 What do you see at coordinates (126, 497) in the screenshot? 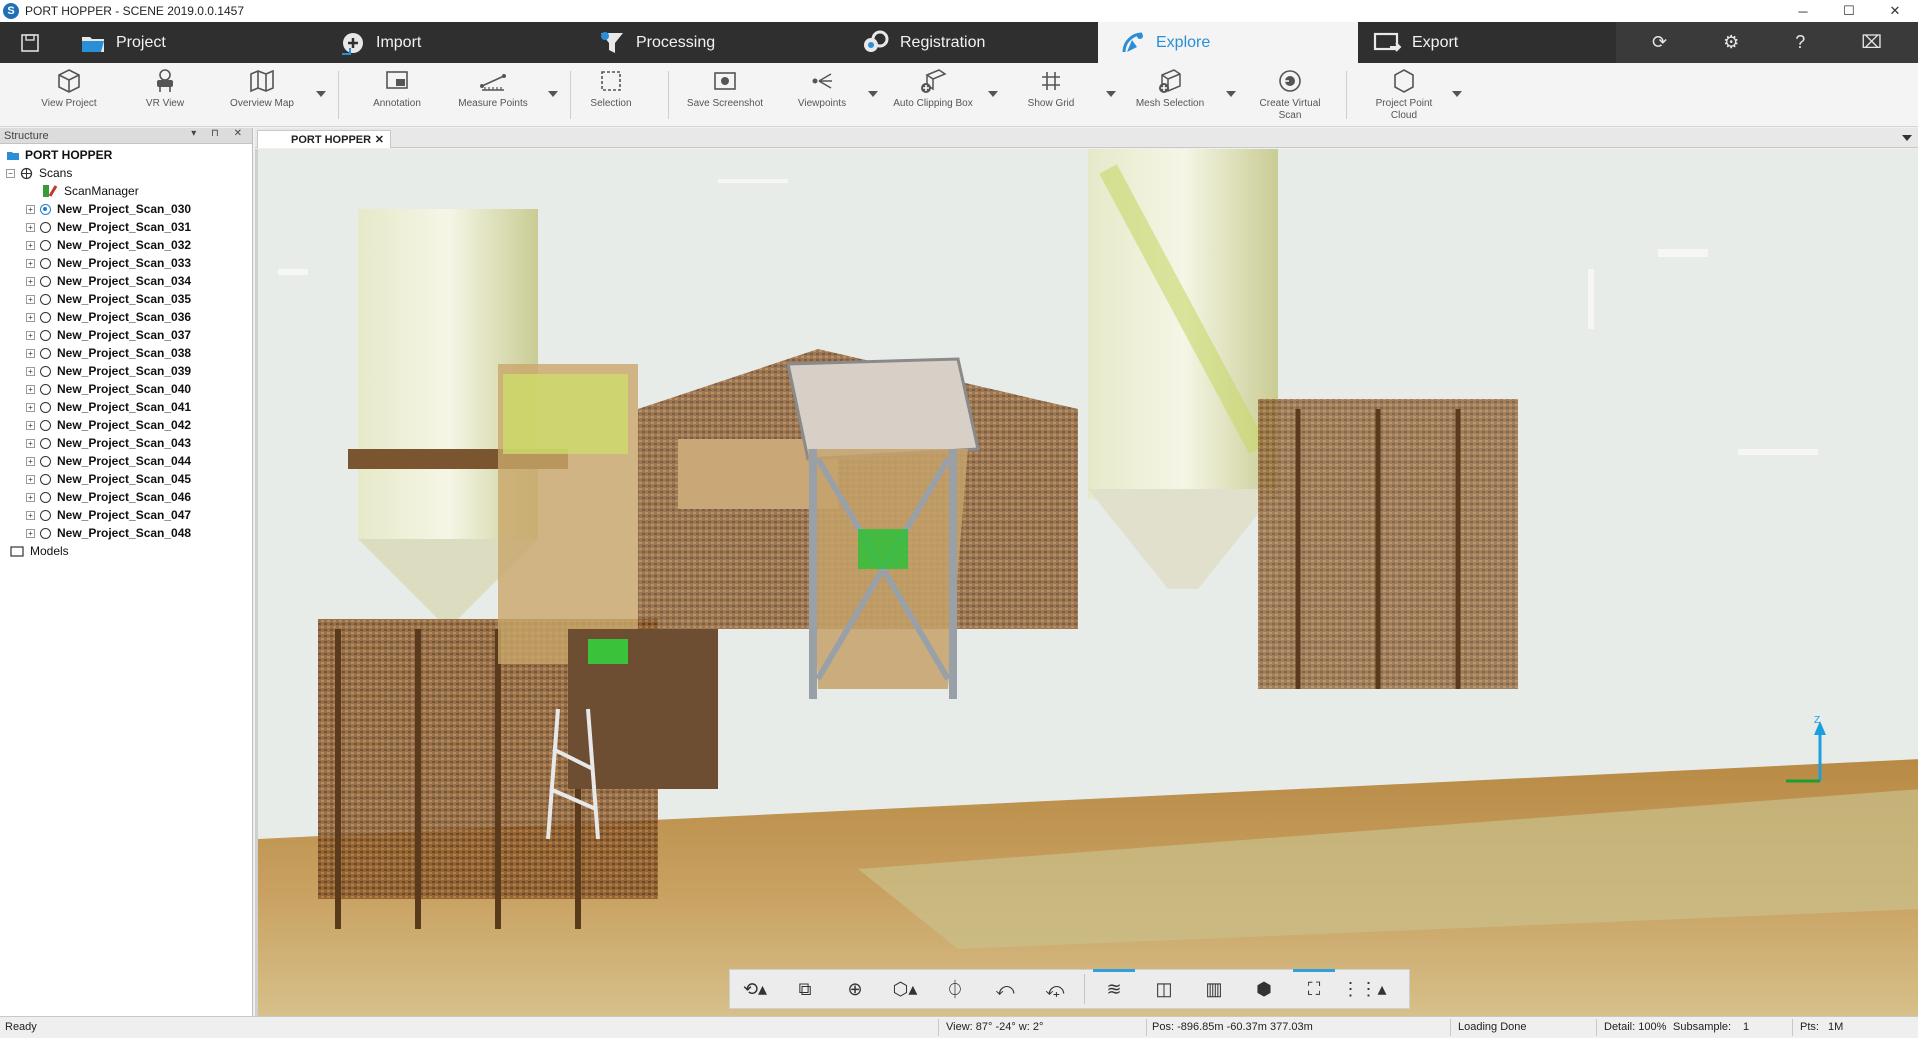
I see `tree-scan-item: + New_Project_Scan_046` at bounding box center [126, 497].